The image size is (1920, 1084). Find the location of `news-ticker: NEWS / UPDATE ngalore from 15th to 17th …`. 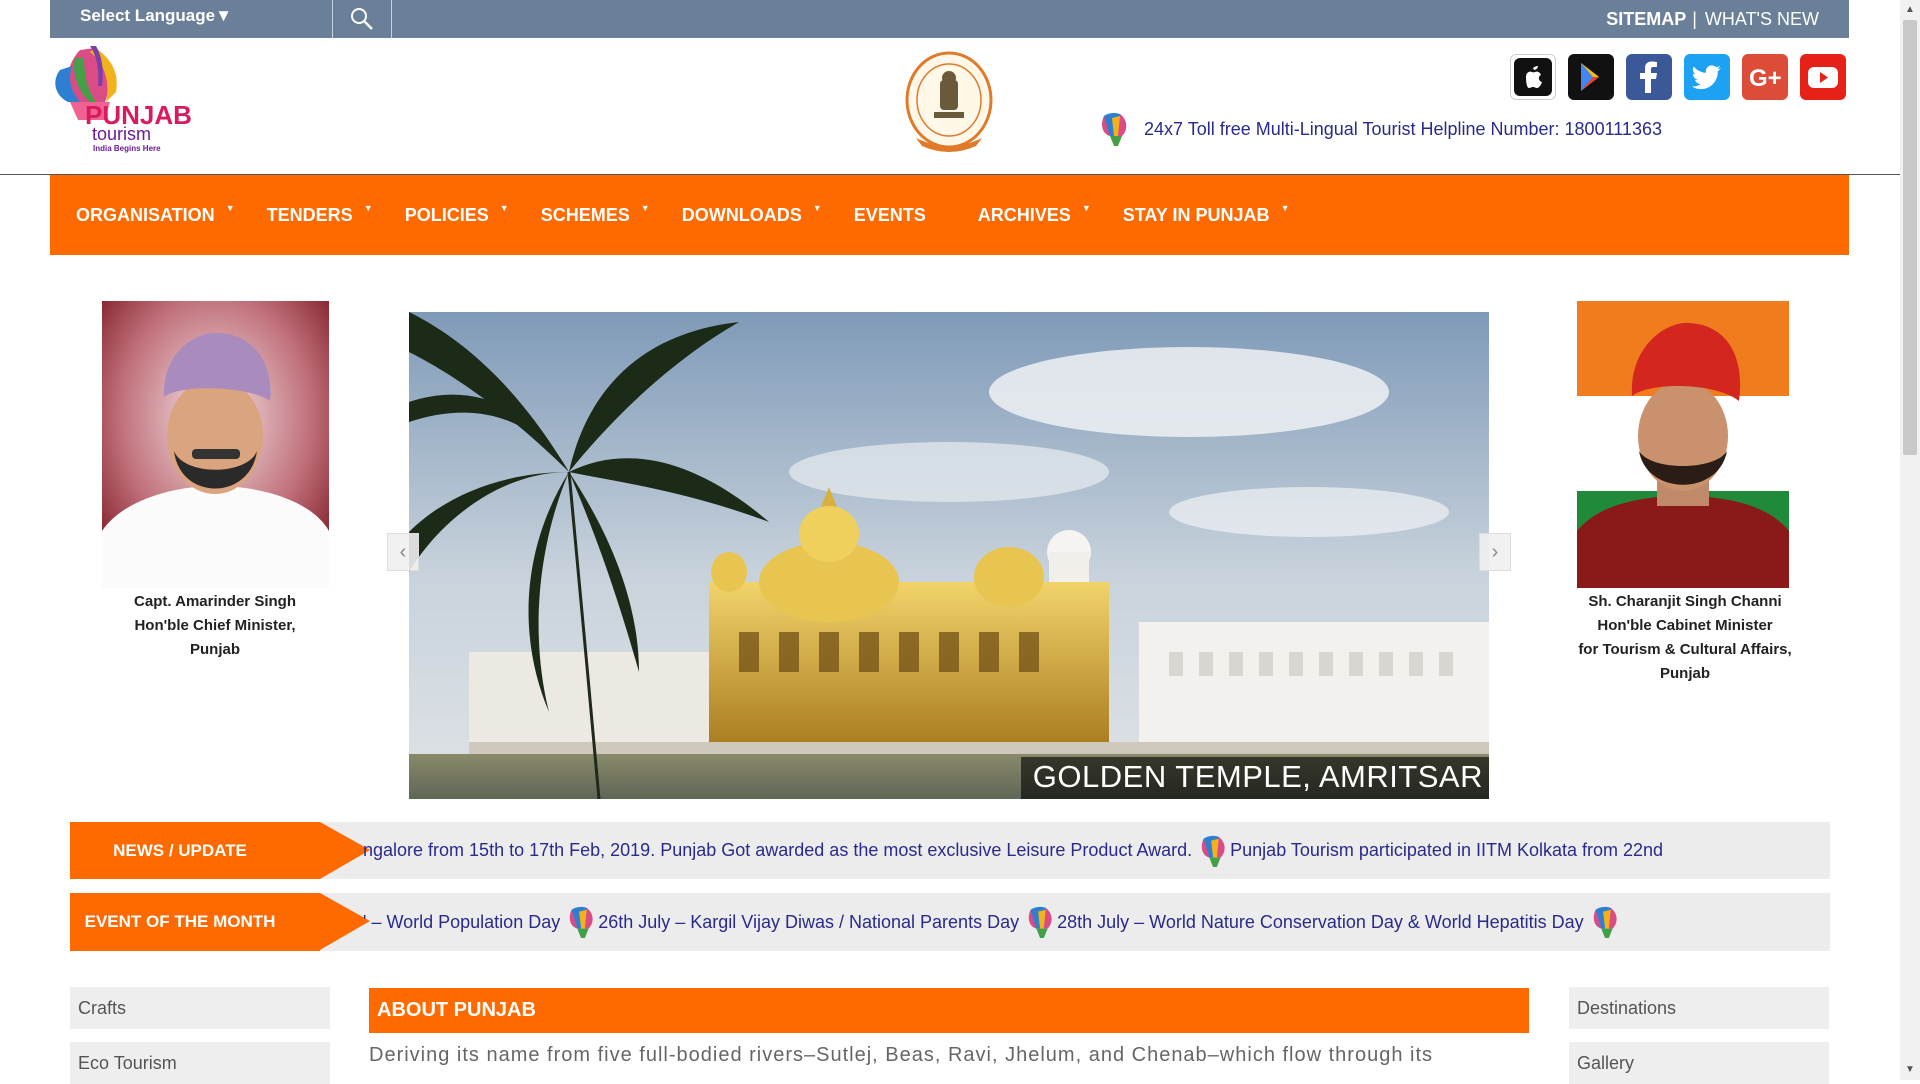

news-ticker: NEWS / UPDATE ngalore from 15th to 17th … is located at coordinates (950, 850).